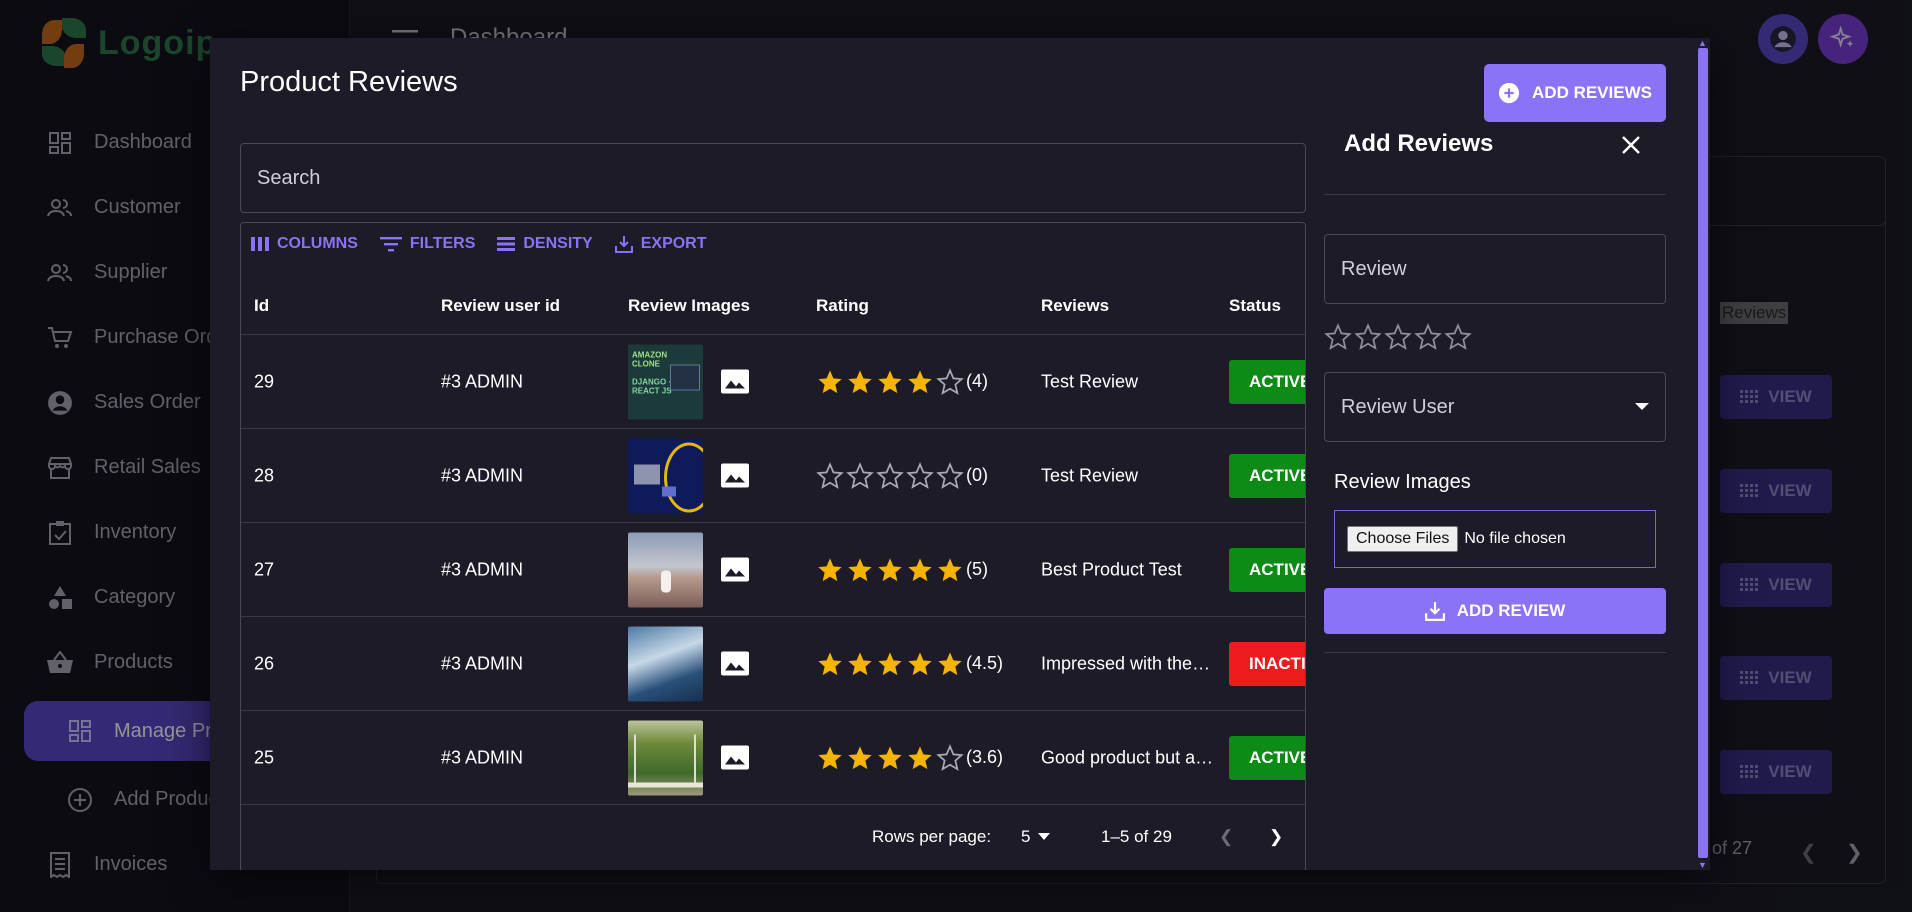 The width and height of the screenshot is (1912, 912). I want to click on filter-icon, so click(390, 244).